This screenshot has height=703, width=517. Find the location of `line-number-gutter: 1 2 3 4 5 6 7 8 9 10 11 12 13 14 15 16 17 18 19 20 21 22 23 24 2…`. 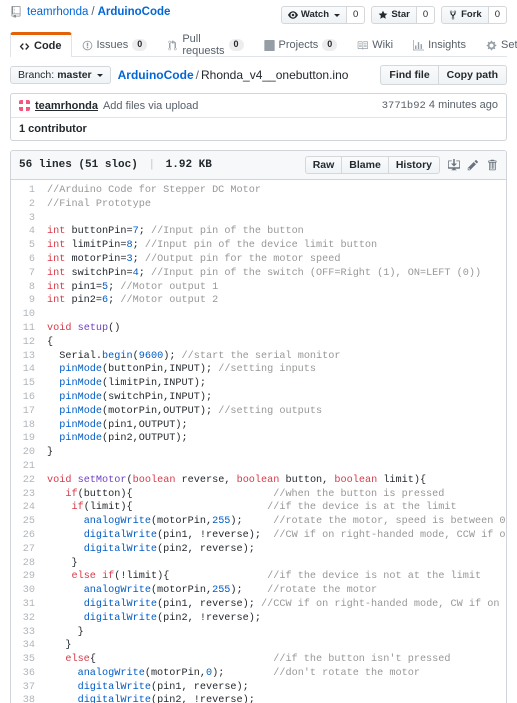

line-number-gutter: 1 2 3 4 5 6 7 8 9 10 11 12 13 14 15 16 17 18 19 20 21 22 23 24 2… is located at coordinates (26, 441).